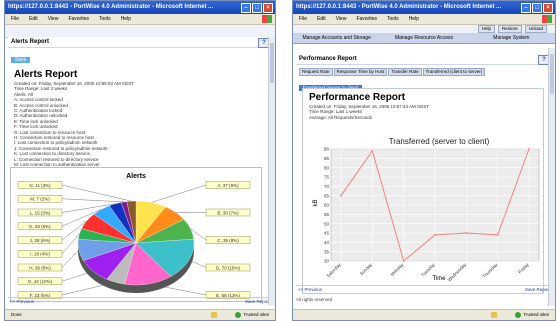  What do you see at coordinates (551, 177) in the screenshot?
I see `window2-scrollbar` at bounding box center [551, 177].